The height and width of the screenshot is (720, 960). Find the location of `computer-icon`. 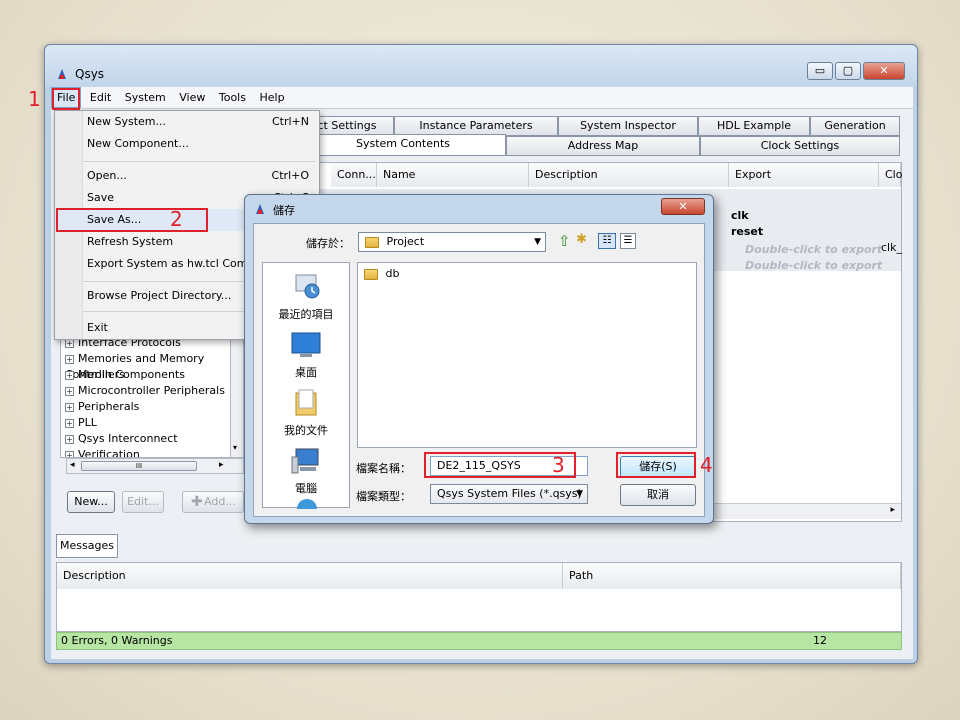

computer-icon is located at coordinates (305, 461).